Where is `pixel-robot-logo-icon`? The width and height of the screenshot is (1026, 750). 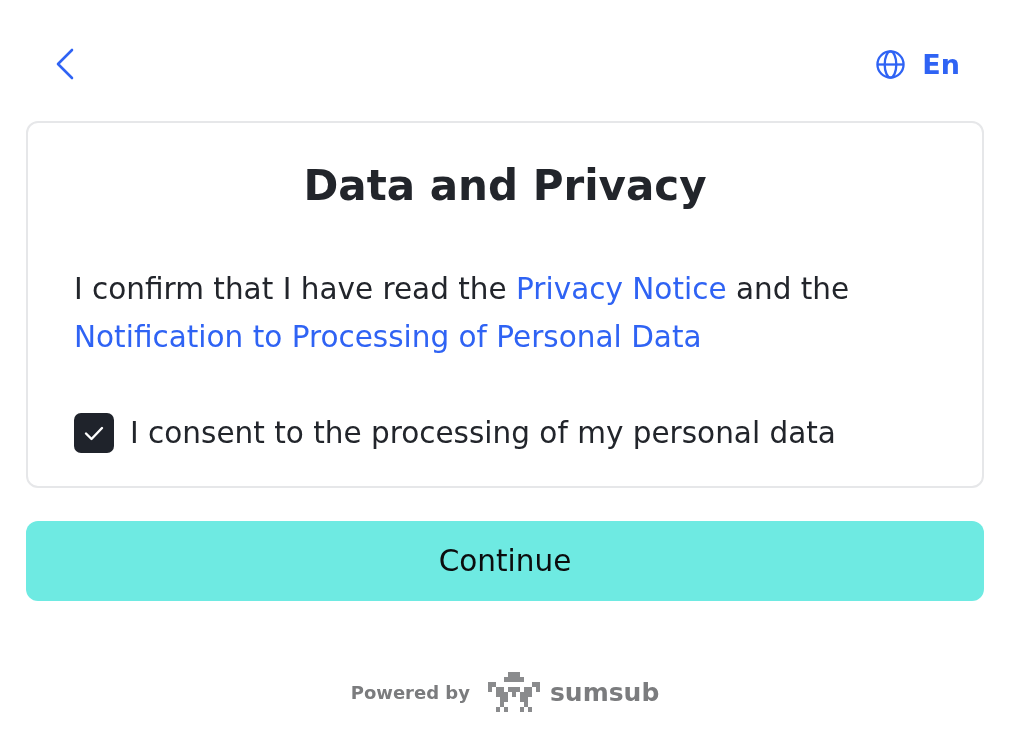
pixel-robot-logo-icon is located at coordinates (513, 692).